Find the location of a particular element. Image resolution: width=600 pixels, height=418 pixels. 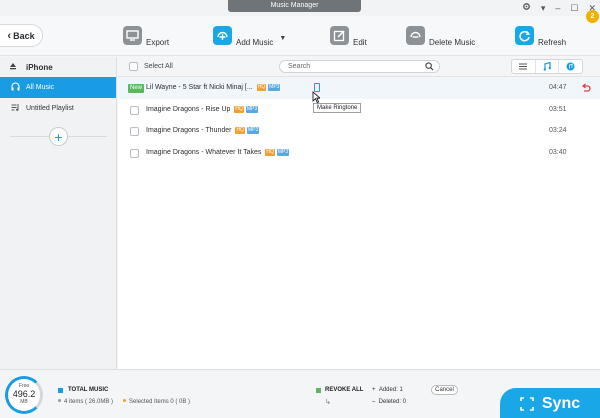

dropdown-icon: ▾ is located at coordinates (543, 8).